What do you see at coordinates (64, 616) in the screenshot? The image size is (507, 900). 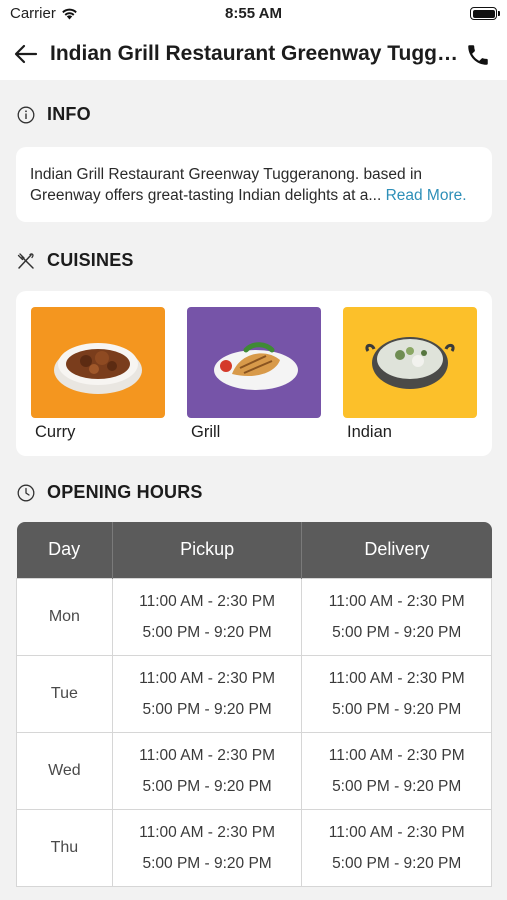 I see `day-cell: Mon` at bounding box center [64, 616].